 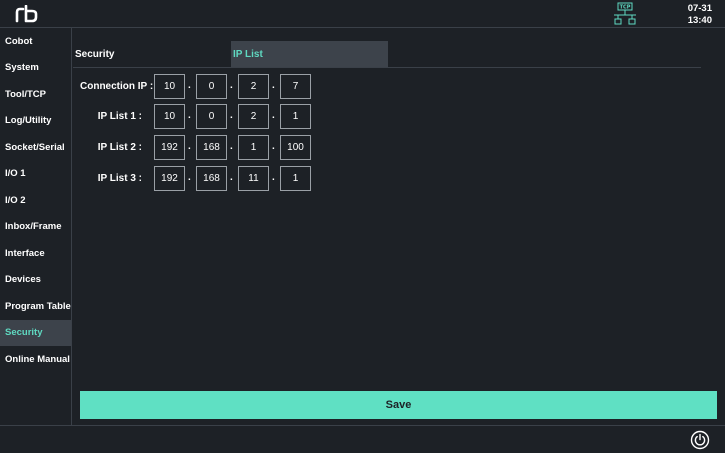 I want to click on rb-logo, so click(x=26, y=14).